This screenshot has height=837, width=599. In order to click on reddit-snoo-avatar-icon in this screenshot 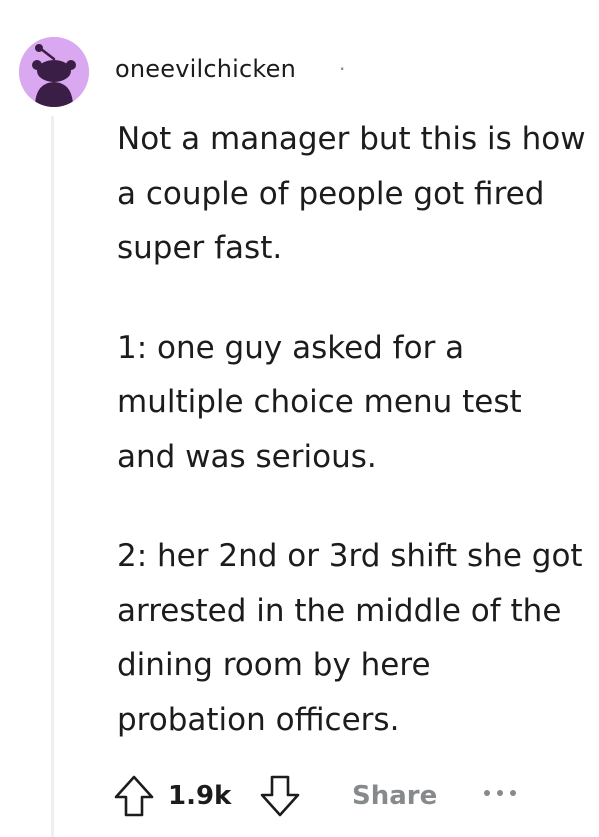, I will do `click(54, 72)`.